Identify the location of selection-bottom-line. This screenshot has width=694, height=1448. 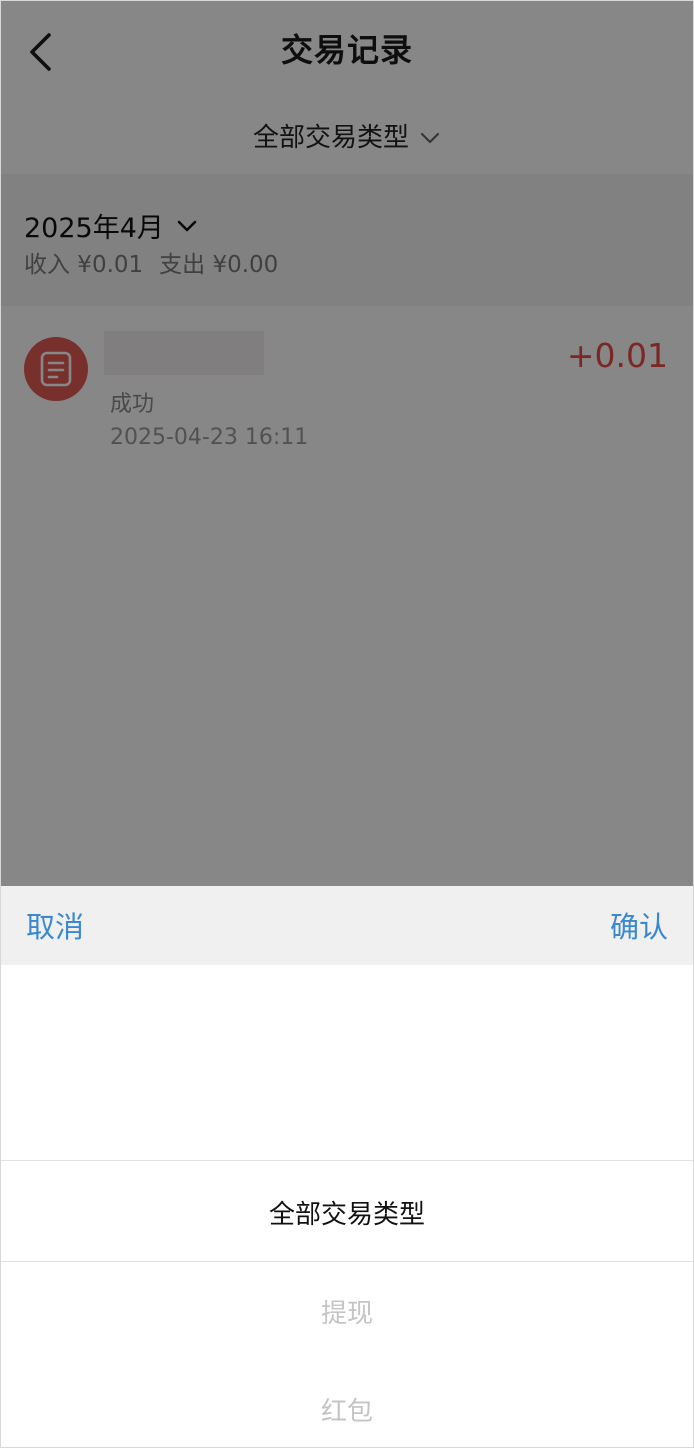
(347, 1261).